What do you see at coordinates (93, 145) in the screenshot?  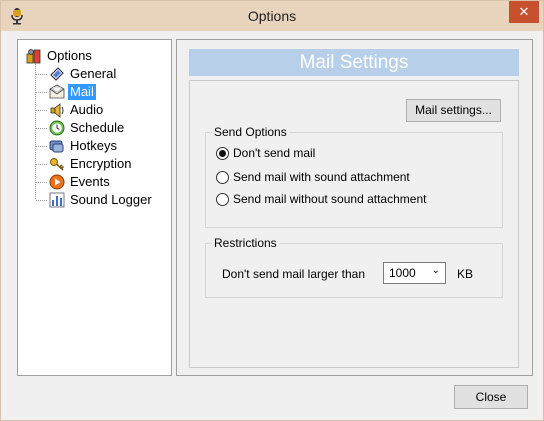 I see `tree-item-label: Hotkeys` at bounding box center [93, 145].